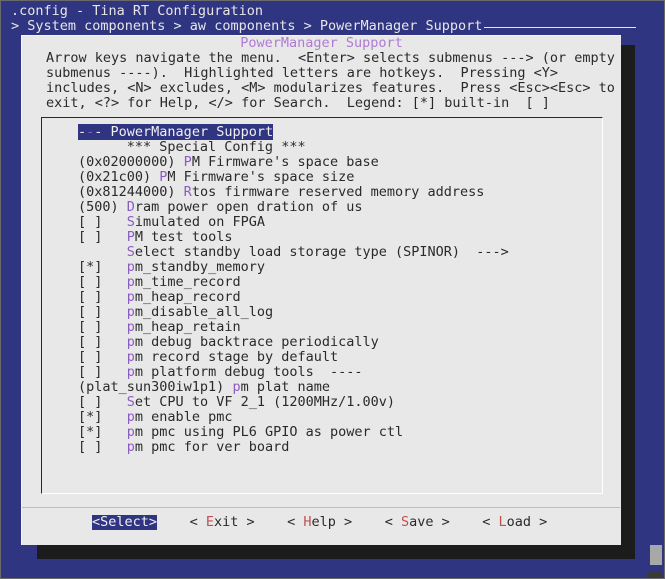 This screenshot has width=665, height=579. I want to click on menu-item-label: ram power open dration of us, so click(248, 207).